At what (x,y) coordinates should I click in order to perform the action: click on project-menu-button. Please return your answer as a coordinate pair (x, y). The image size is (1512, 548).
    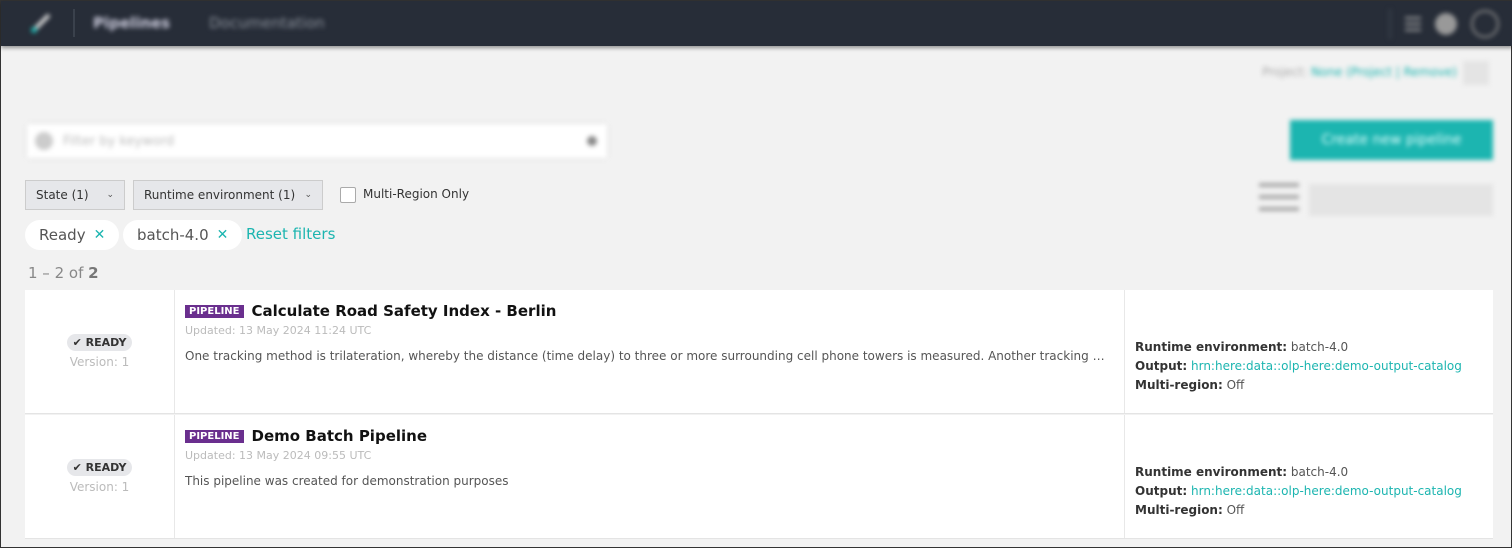
    Looking at the image, I should click on (1476, 73).